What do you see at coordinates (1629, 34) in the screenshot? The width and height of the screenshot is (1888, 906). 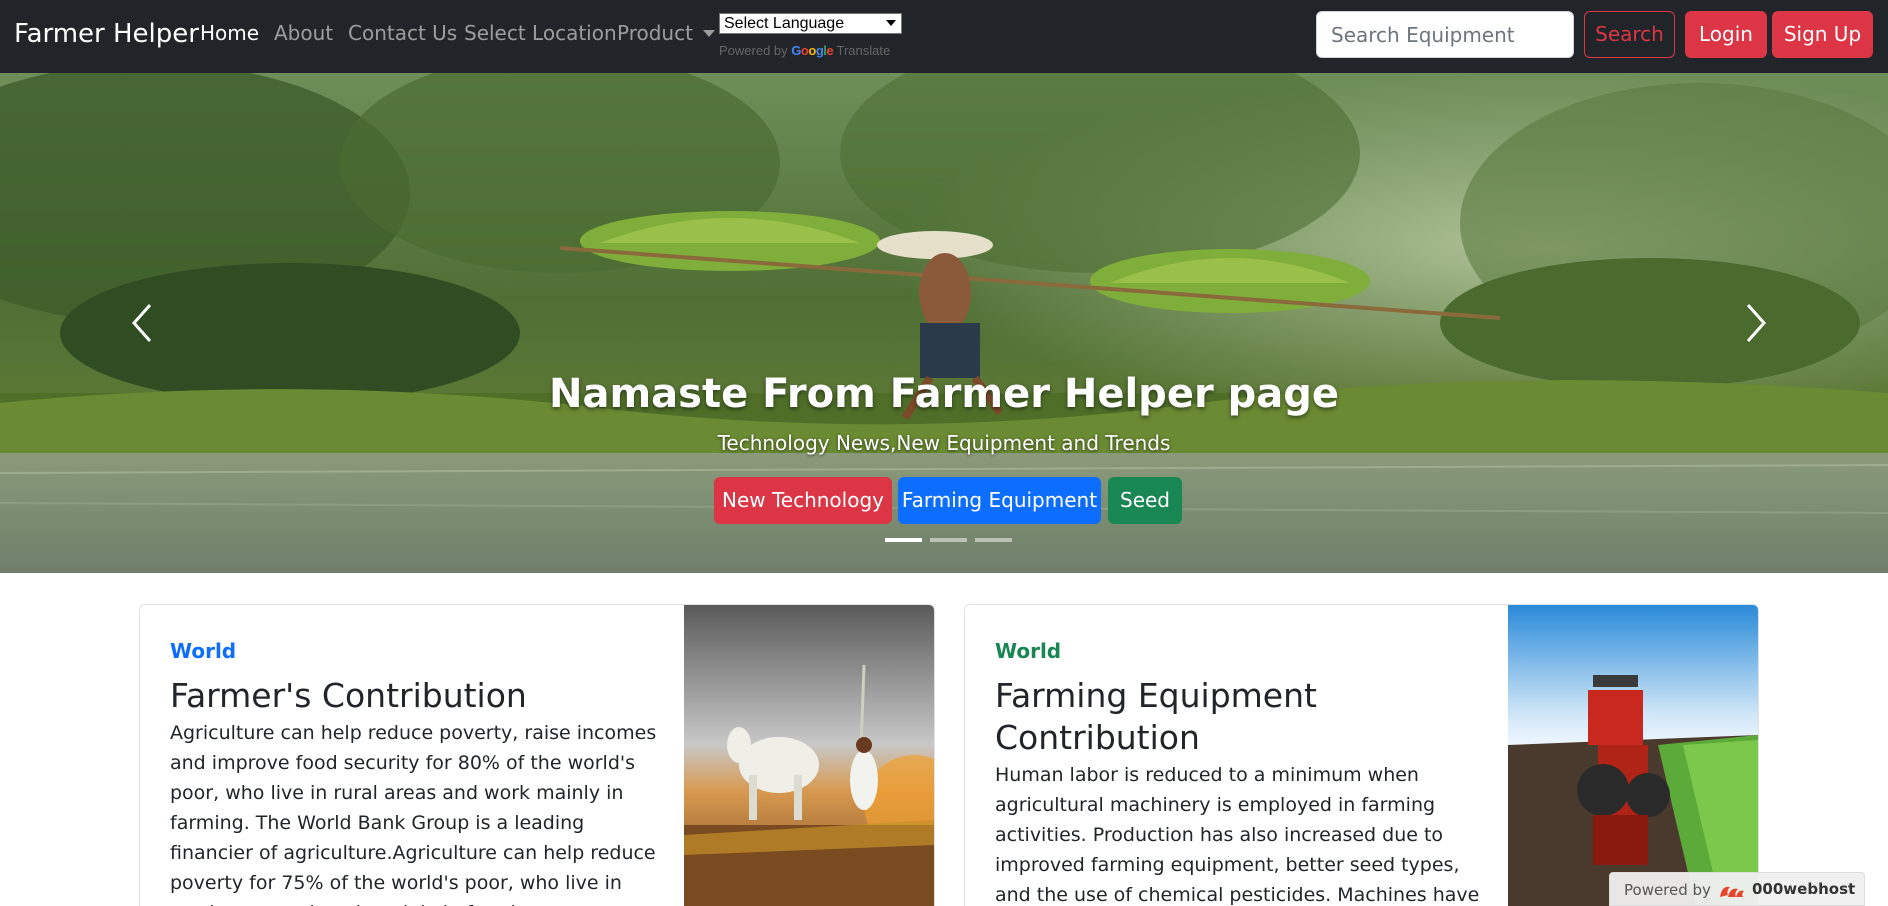 I see `search-button: Search` at bounding box center [1629, 34].